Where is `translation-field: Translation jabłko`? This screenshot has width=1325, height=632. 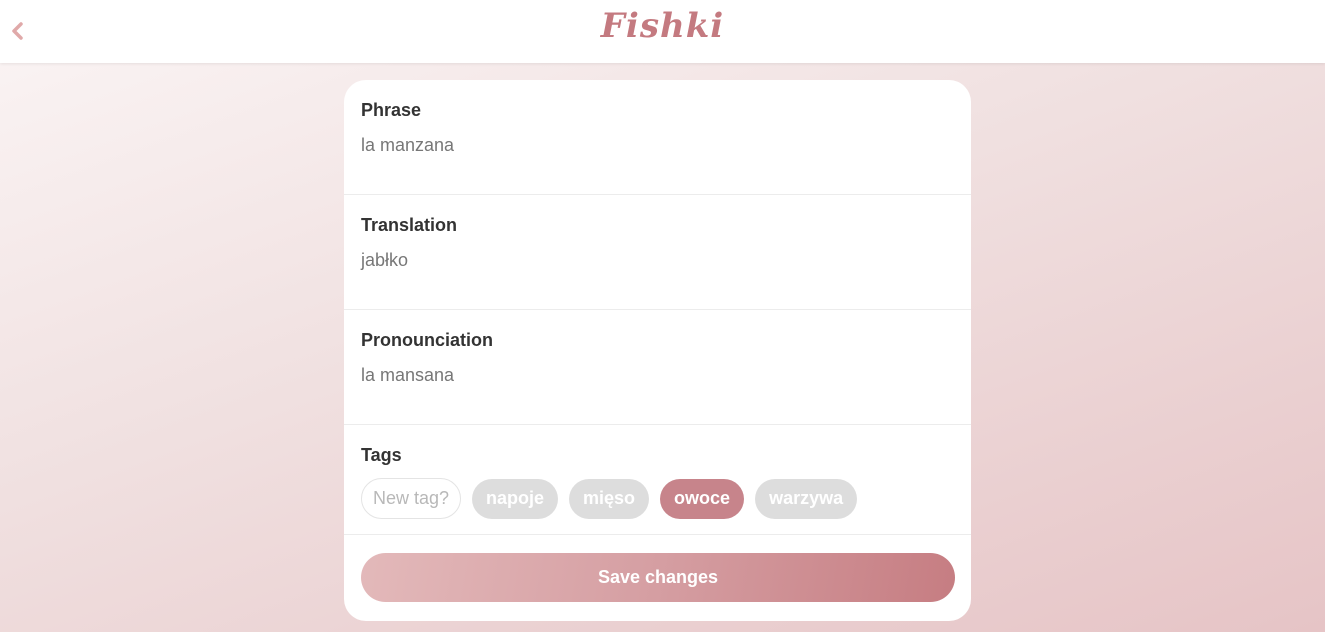
translation-field: Translation jabłko is located at coordinates (657, 252).